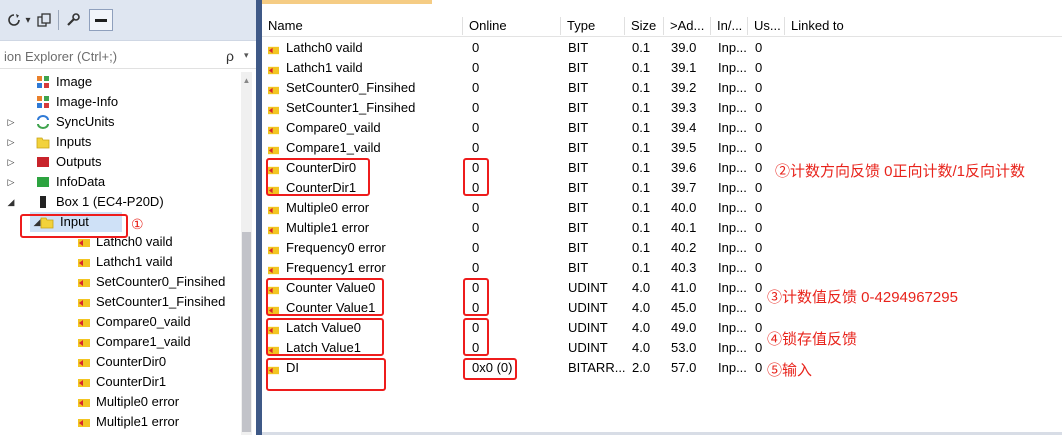  What do you see at coordinates (101, 20) in the screenshot?
I see `collapse-all-icon` at bounding box center [101, 20].